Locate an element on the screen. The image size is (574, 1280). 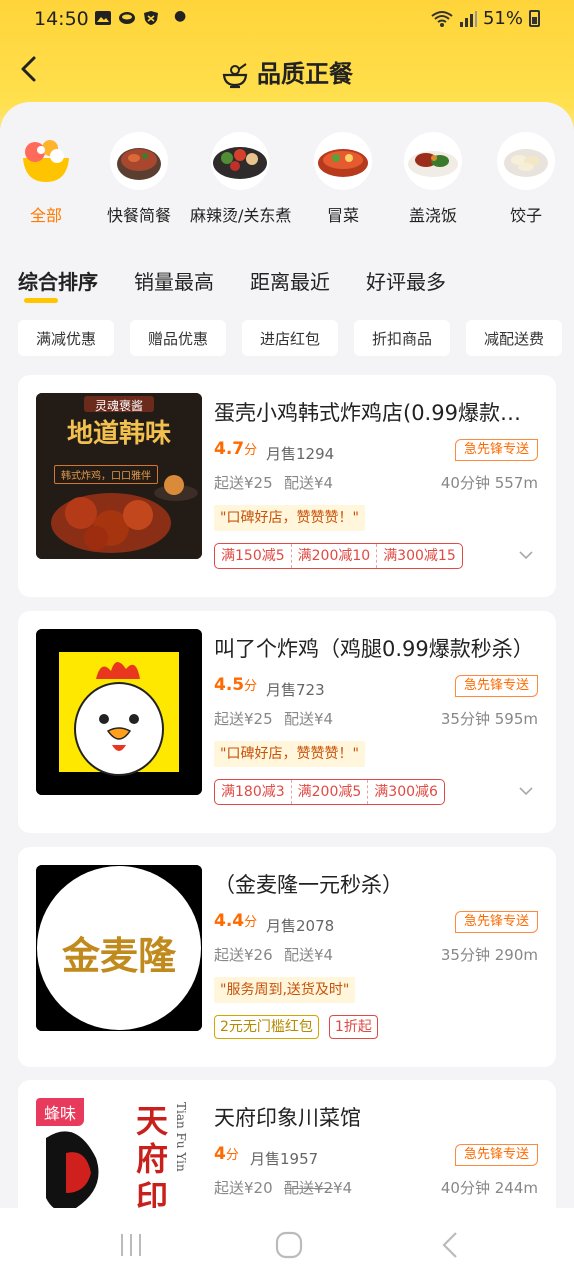
all-category-icon is located at coordinates (46, 161).